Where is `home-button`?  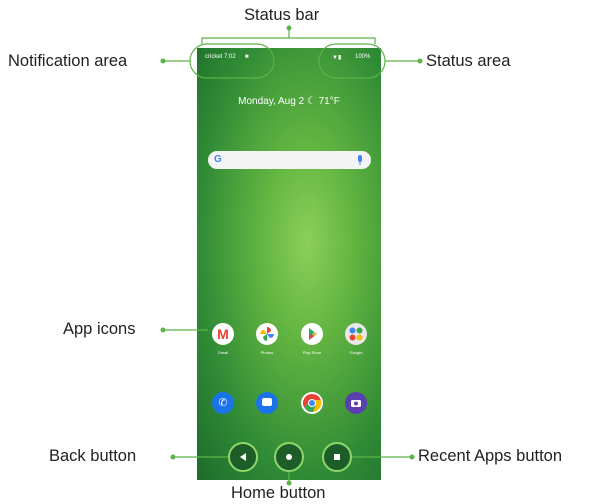 home-button is located at coordinates (289, 457).